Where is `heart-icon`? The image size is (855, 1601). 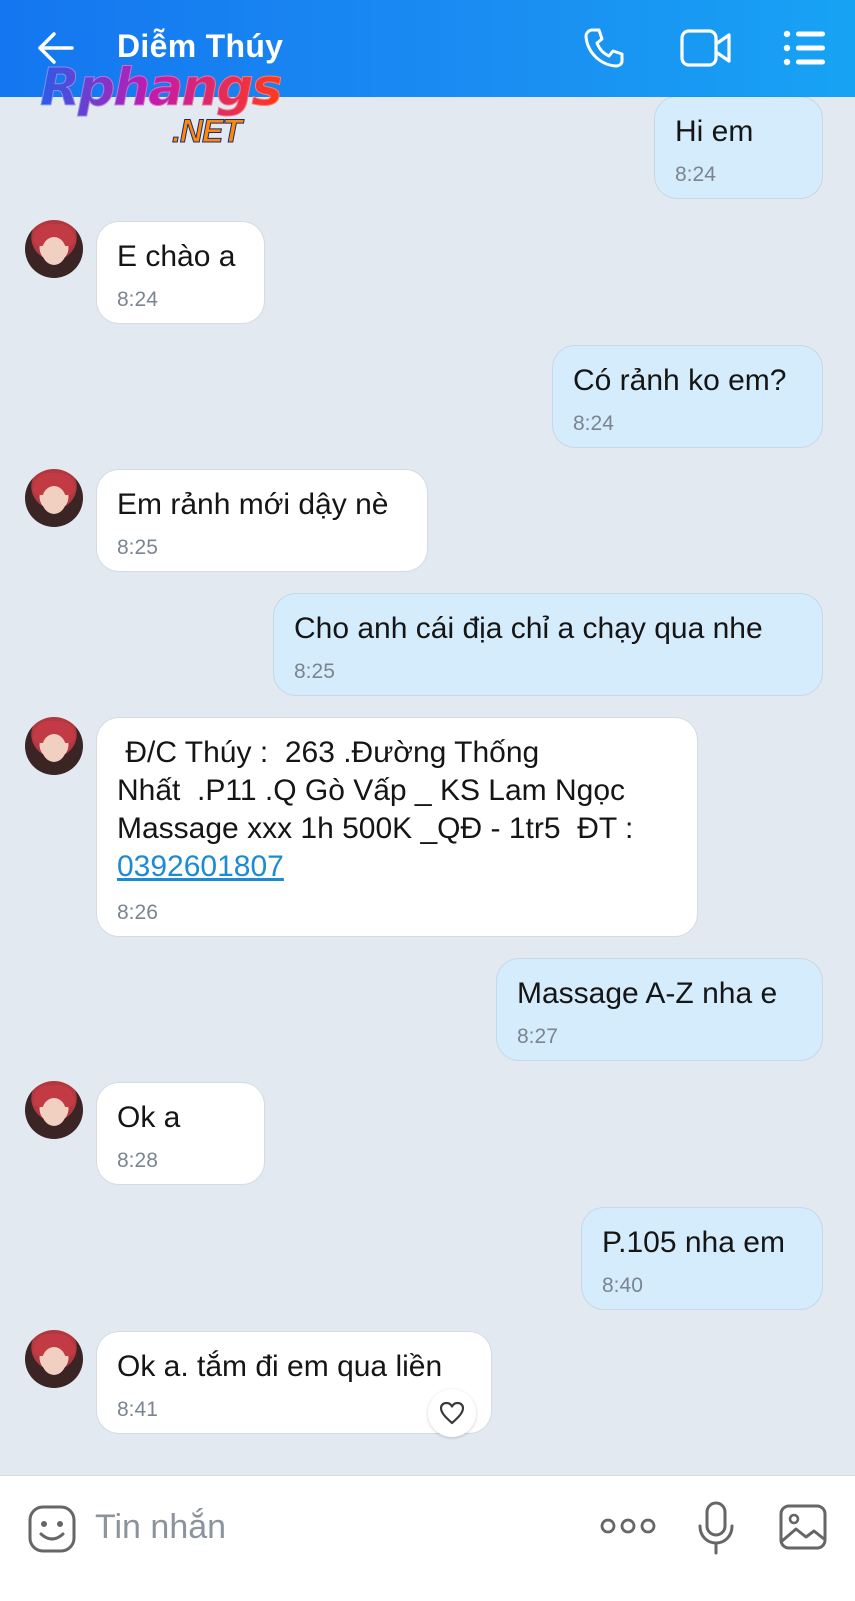
heart-icon is located at coordinates (452, 1413).